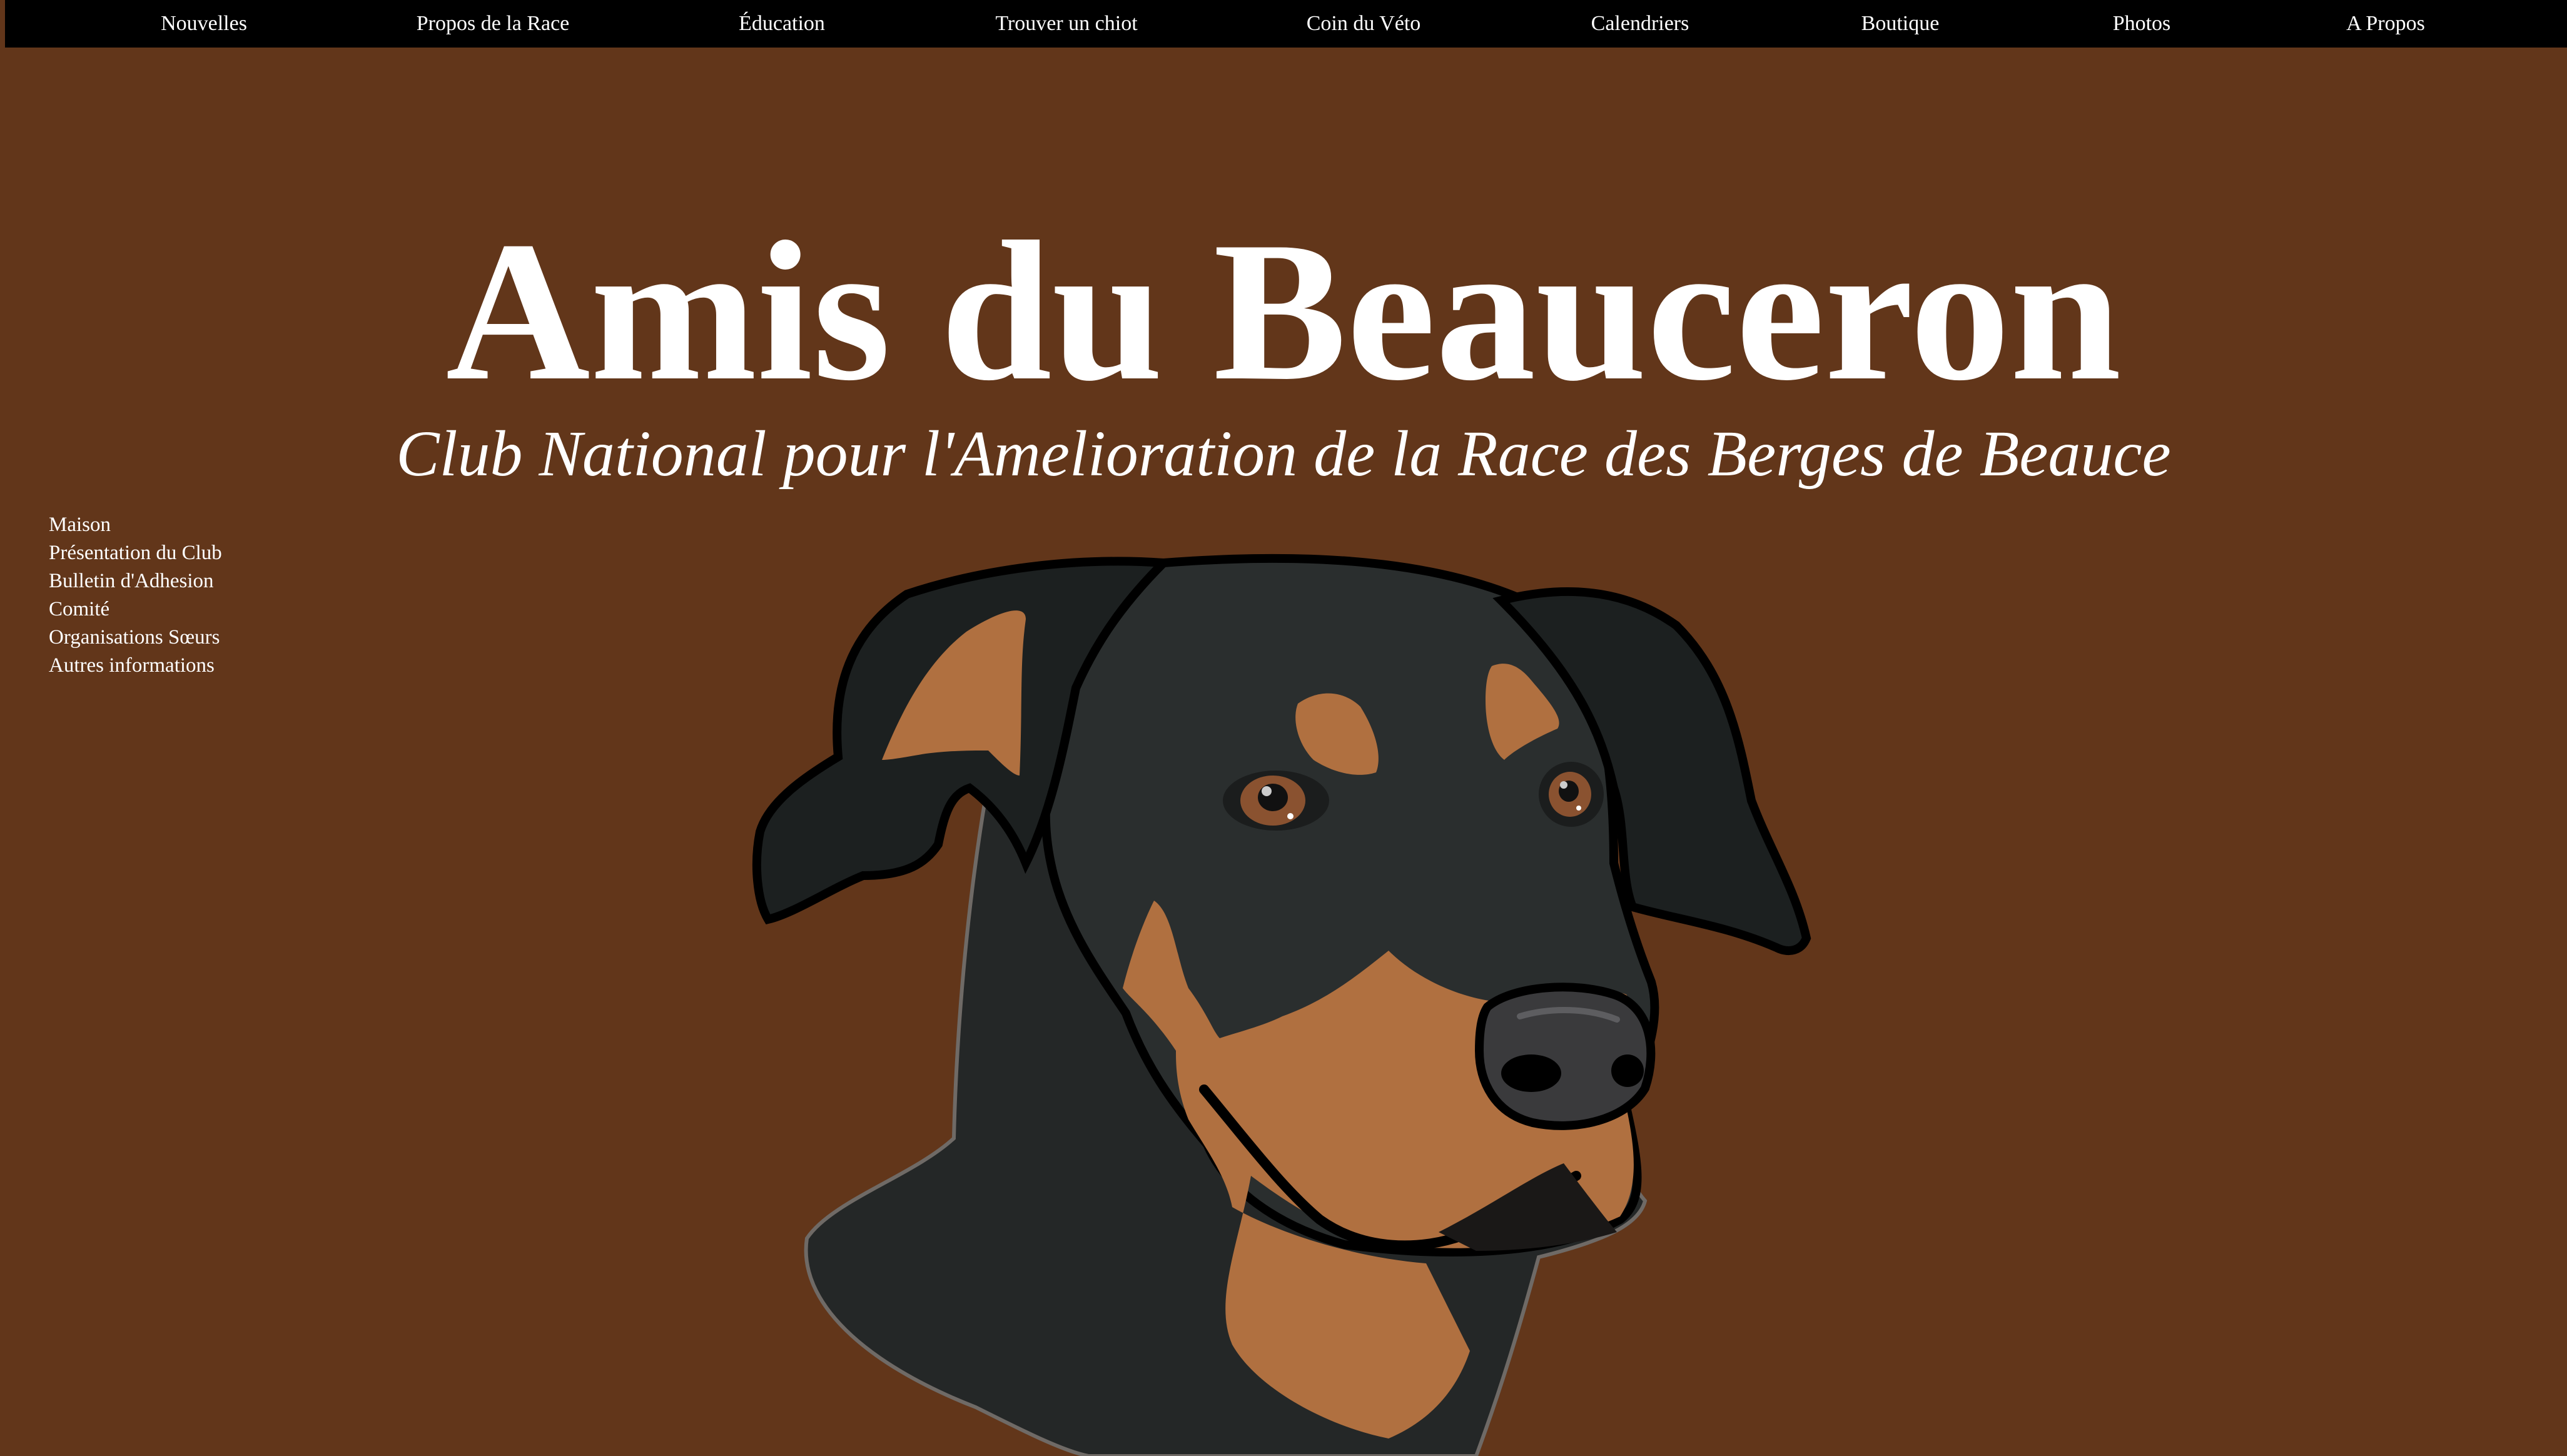 The height and width of the screenshot is (1456, 2567). I want to click on nav-link-trouver-un-chiot: Trouver un chiot, so click(1066, 24).